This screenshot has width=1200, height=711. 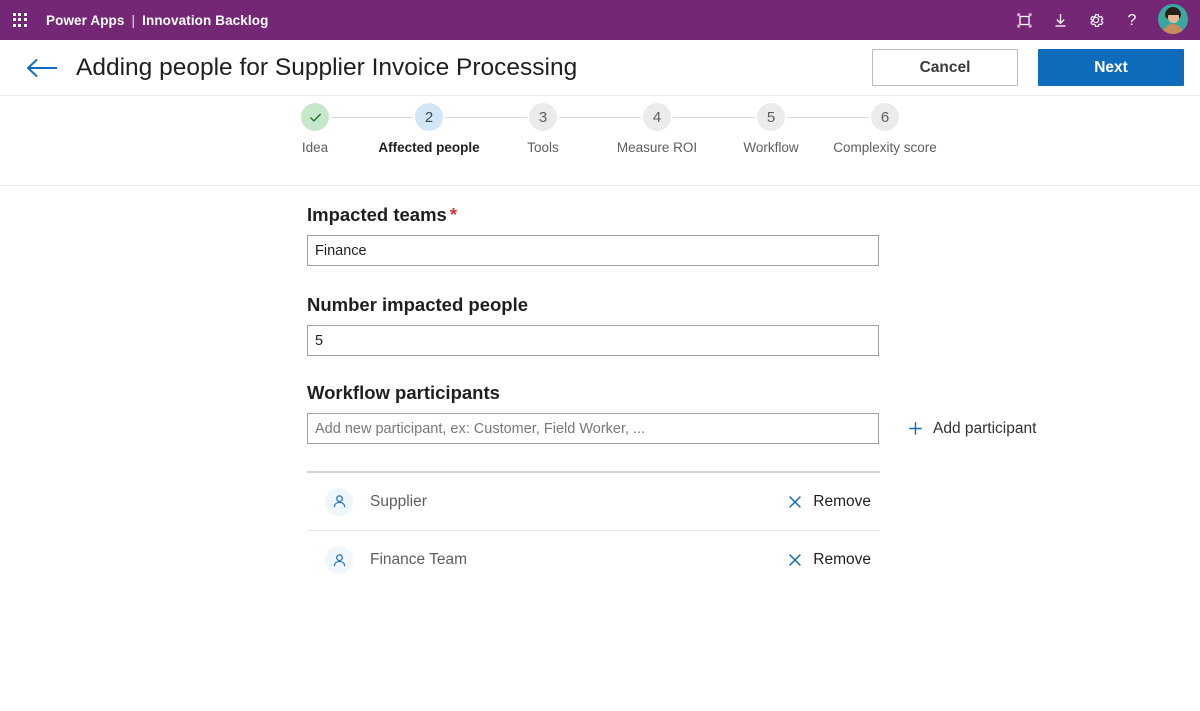 I want to click on step-label: Affected people, so click(x=429, y=147).